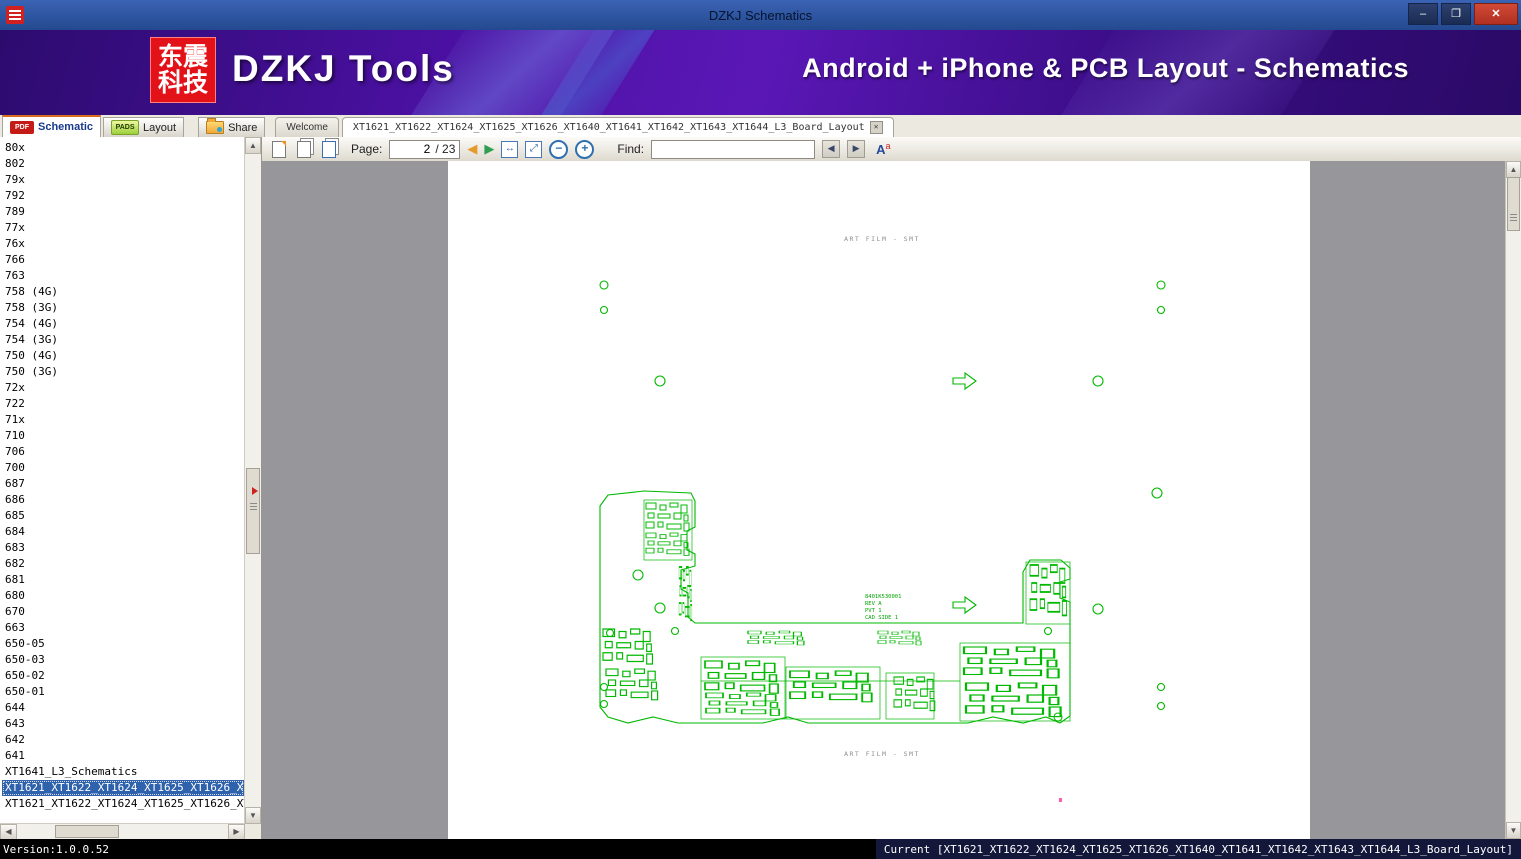  I want to click on font-size-button: Aa, so click(883, 149).